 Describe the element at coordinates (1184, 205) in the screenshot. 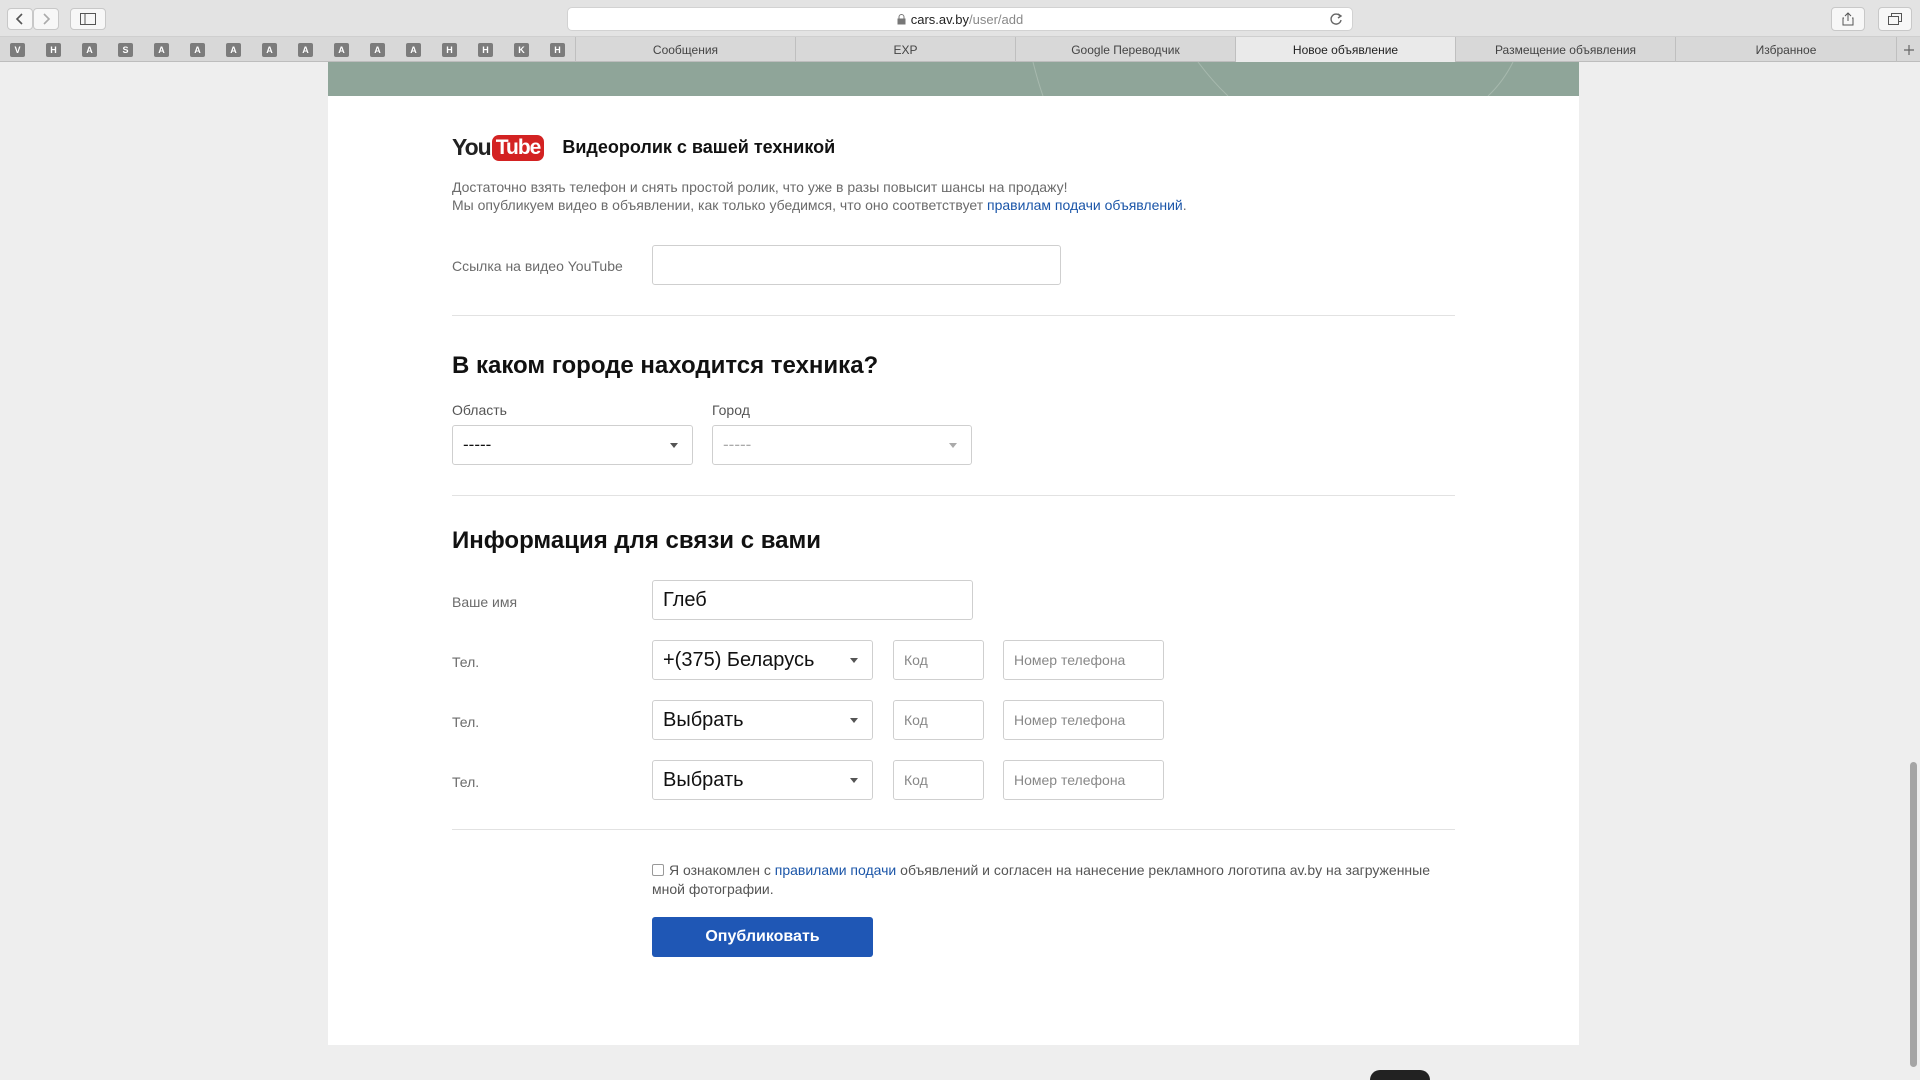

I see `video-description-period: .` at that location.